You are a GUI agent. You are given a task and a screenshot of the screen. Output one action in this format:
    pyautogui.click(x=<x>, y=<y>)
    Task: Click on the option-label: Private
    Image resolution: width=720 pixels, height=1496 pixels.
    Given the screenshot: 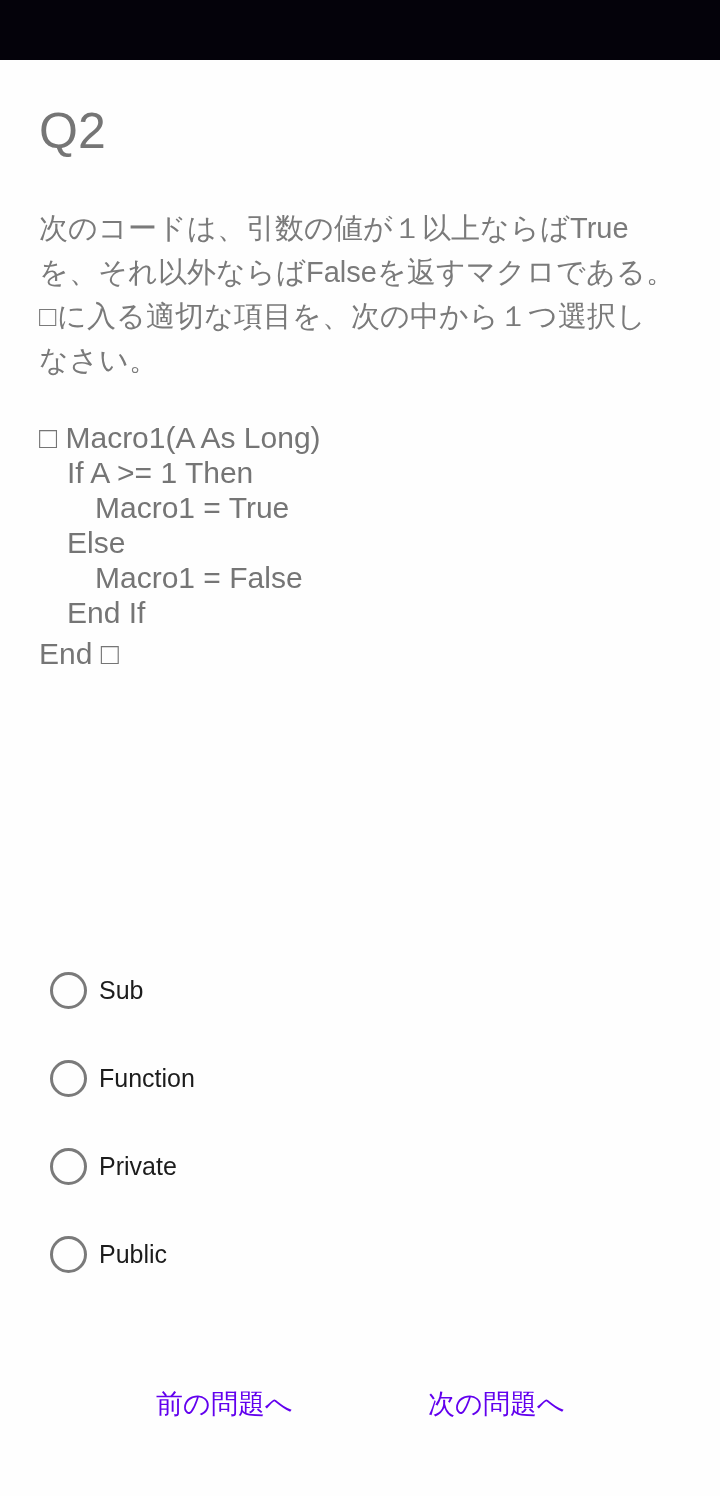 What is the action you would take?
    pyautogui.click(x=138, y=1166)
    